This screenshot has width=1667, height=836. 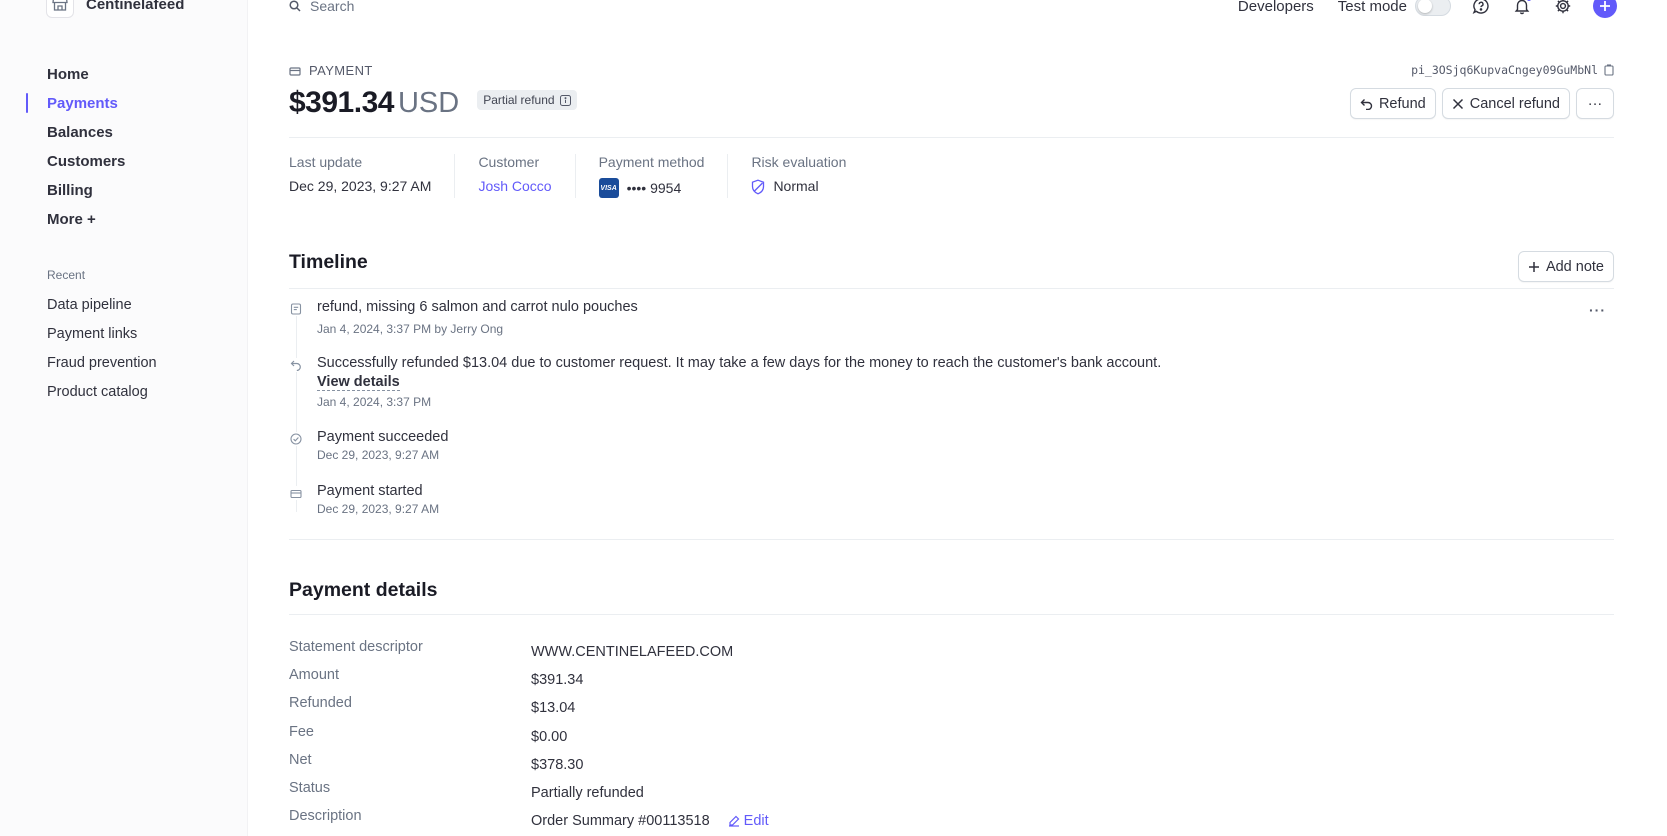 What do you see at coordinates (325, 816) in the screenshot?
I see `detail-label: Description` at bounding box center [325, 816].